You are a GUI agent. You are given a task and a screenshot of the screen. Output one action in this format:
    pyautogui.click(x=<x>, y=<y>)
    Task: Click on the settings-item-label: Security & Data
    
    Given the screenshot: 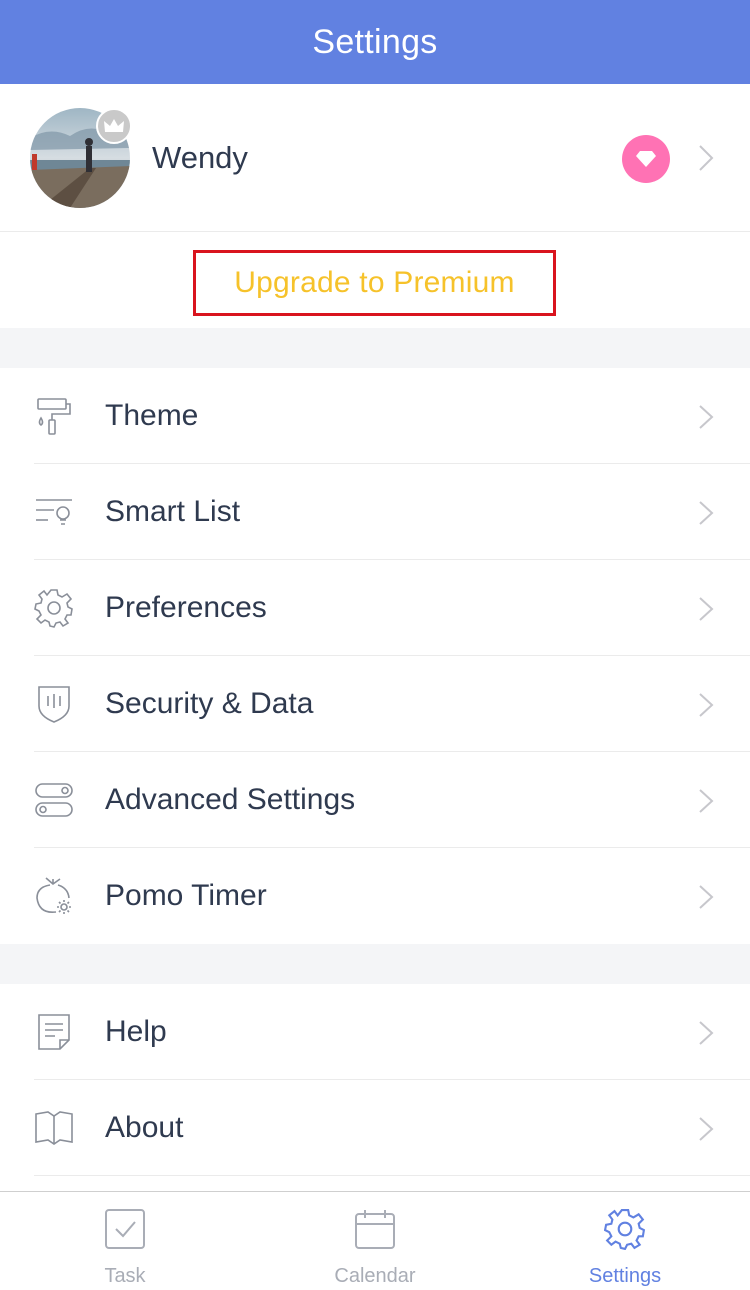 What is the action you would take?
    pyautogui.click(x=209, y=703)
    